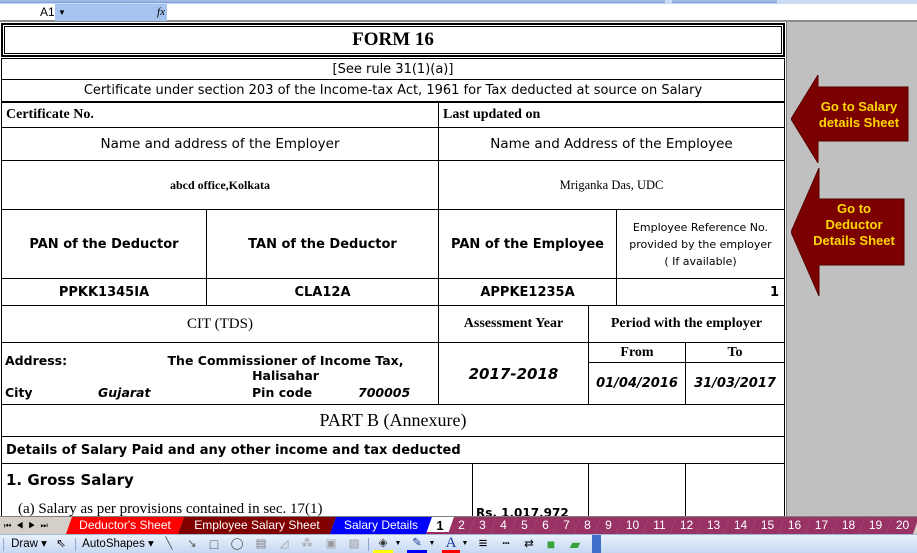 This screenshot has width=917, height=553. I want to click on pan-deductor-value: PPKK1345IA, so click(104, 292).